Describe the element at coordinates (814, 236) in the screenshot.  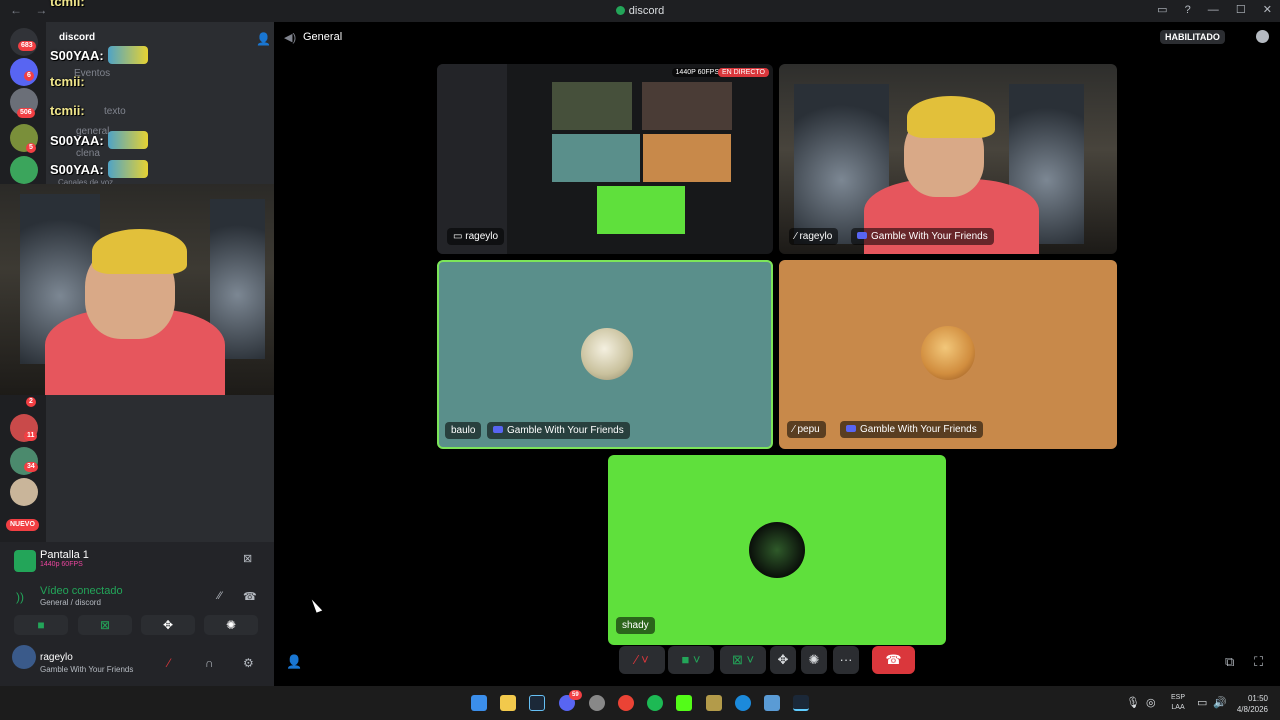
I see `user-tag: ⁄ rageylo` at that location.